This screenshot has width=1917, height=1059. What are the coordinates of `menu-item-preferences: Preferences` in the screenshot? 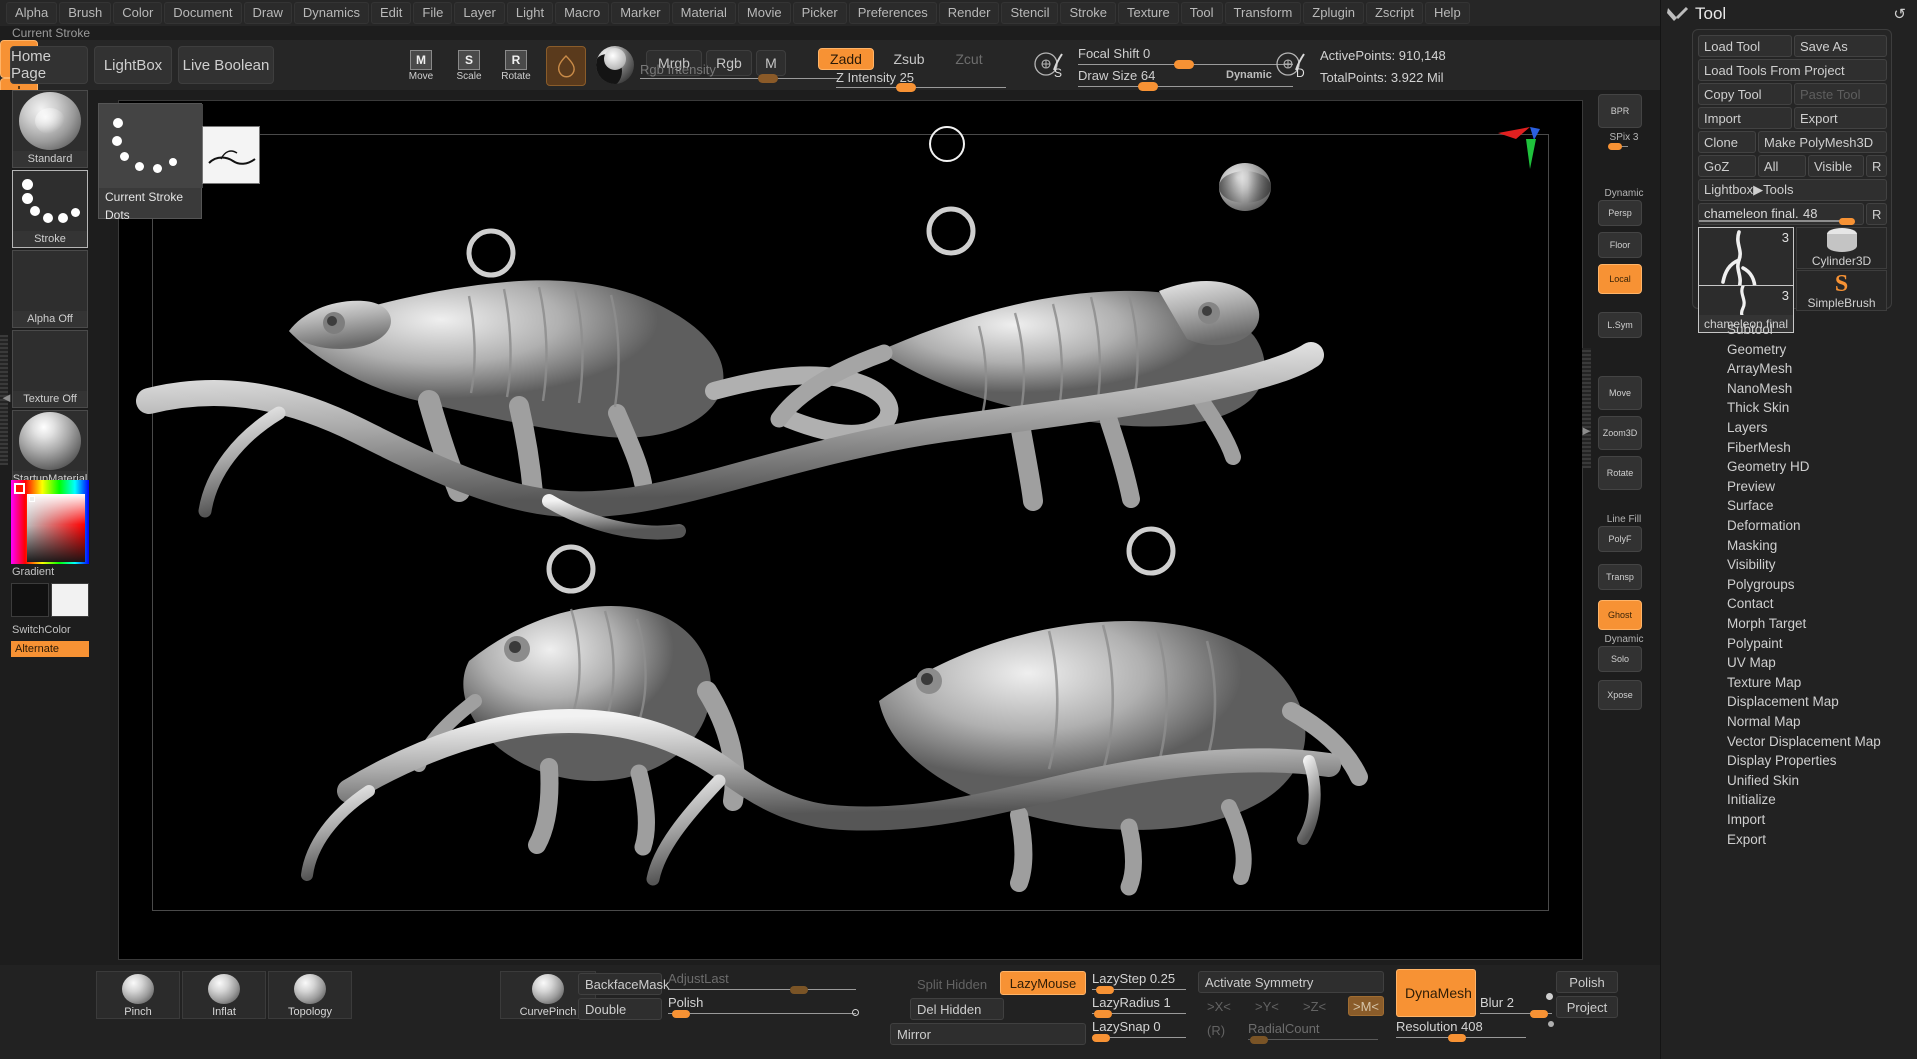 It's located at (892, 13).